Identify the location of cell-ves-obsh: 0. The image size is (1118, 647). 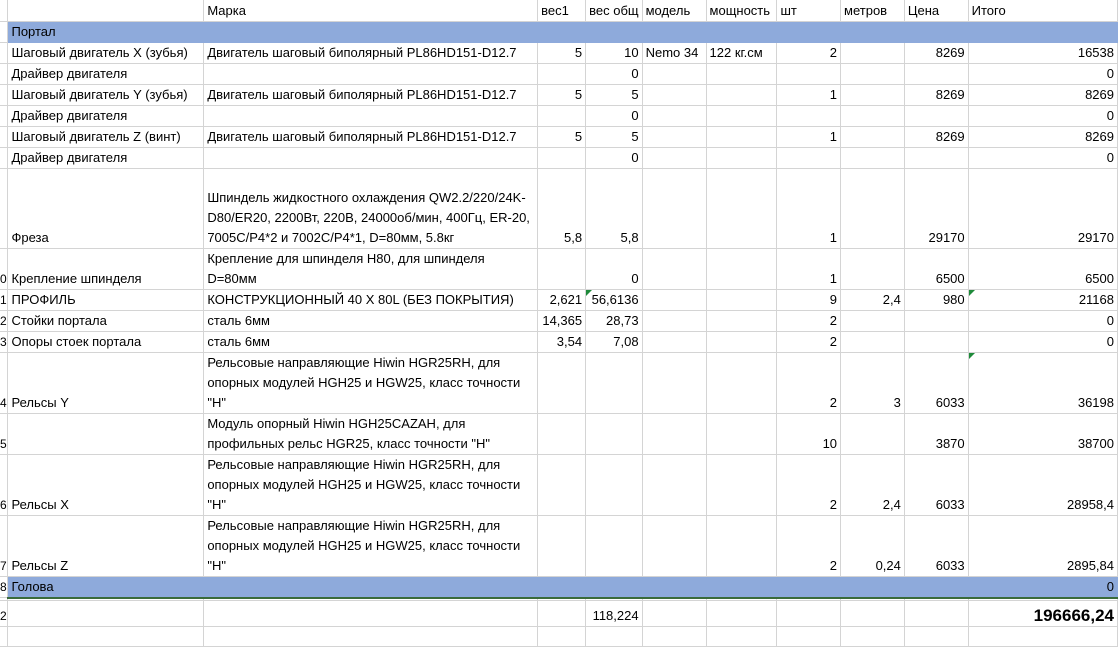
(614, 158).